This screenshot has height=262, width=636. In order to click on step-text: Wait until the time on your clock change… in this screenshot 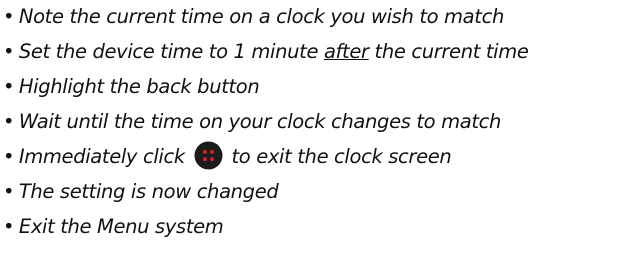, I will do `click(260, 121)`.